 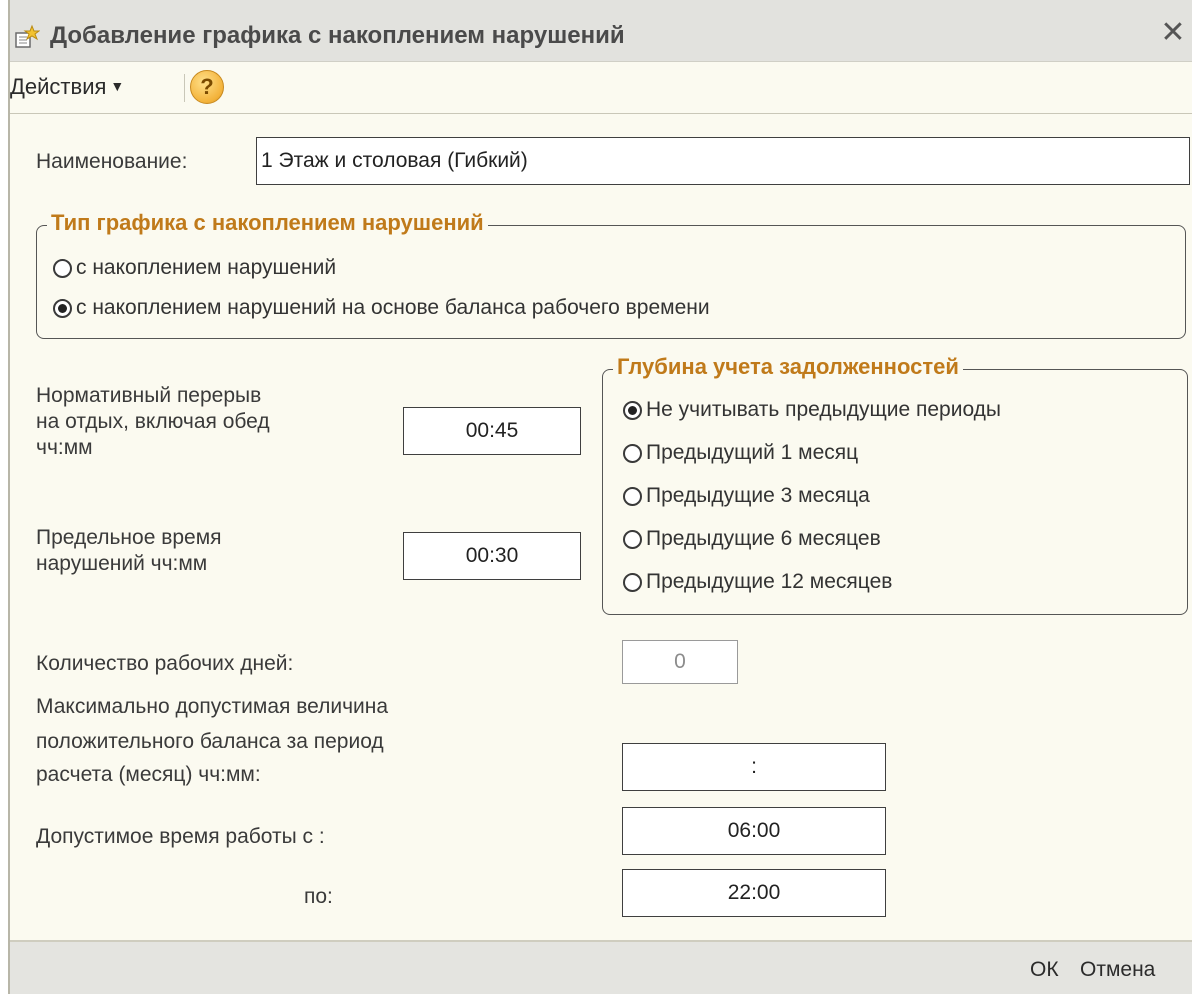 What do you see at coordinates (207, 87) in the screenshot?
I see `help-icon: ?` at bounding box center [207, 87].